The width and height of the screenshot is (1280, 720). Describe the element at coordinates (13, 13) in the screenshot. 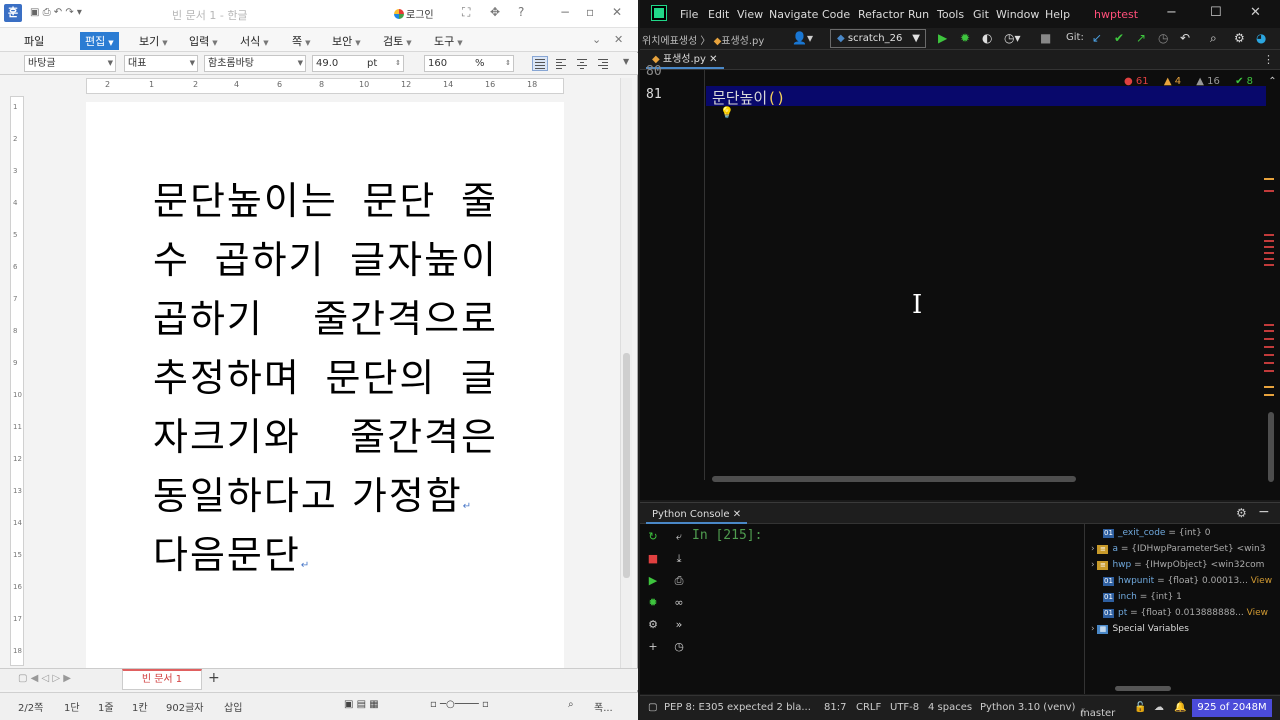

I see `hwp-logo-icon: 훈` at that location.